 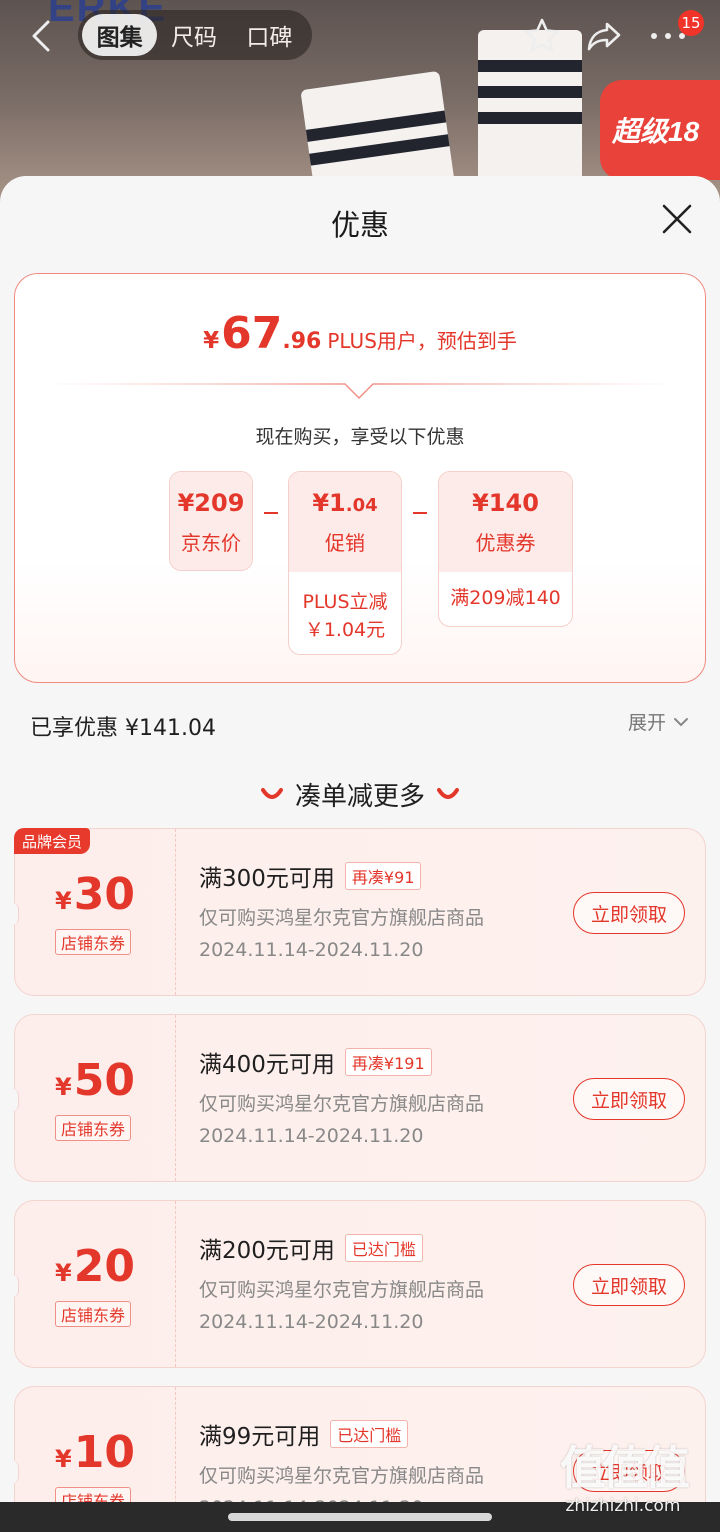 I want to click on divider-arrow, so click(x=361, y=391).